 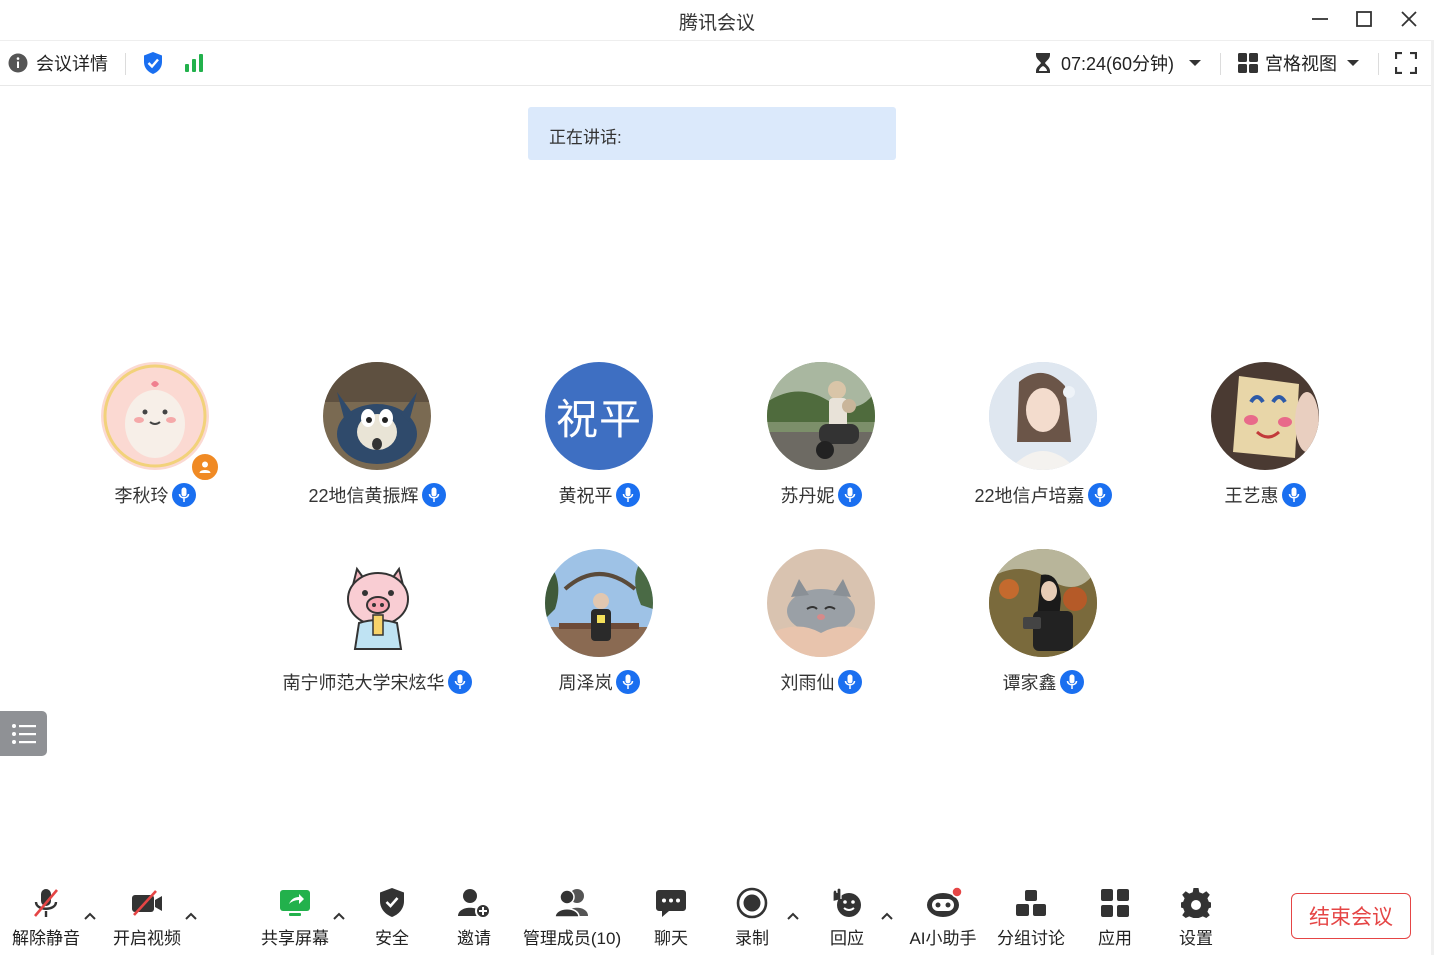 I want to click on reactions-label: 回应, so click(x=847, y=938).